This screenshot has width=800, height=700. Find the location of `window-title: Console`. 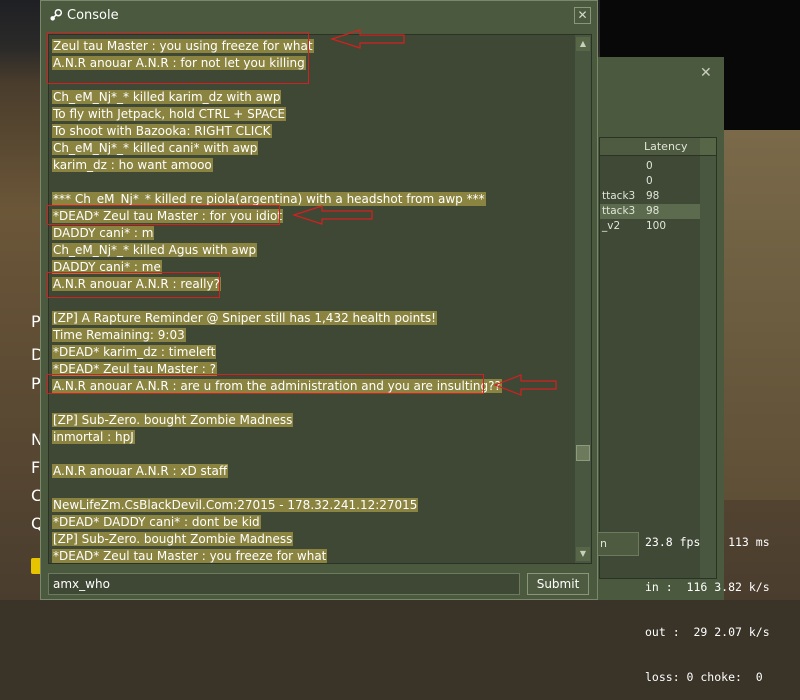

window-title: Console is located at coordinates (93, 15).